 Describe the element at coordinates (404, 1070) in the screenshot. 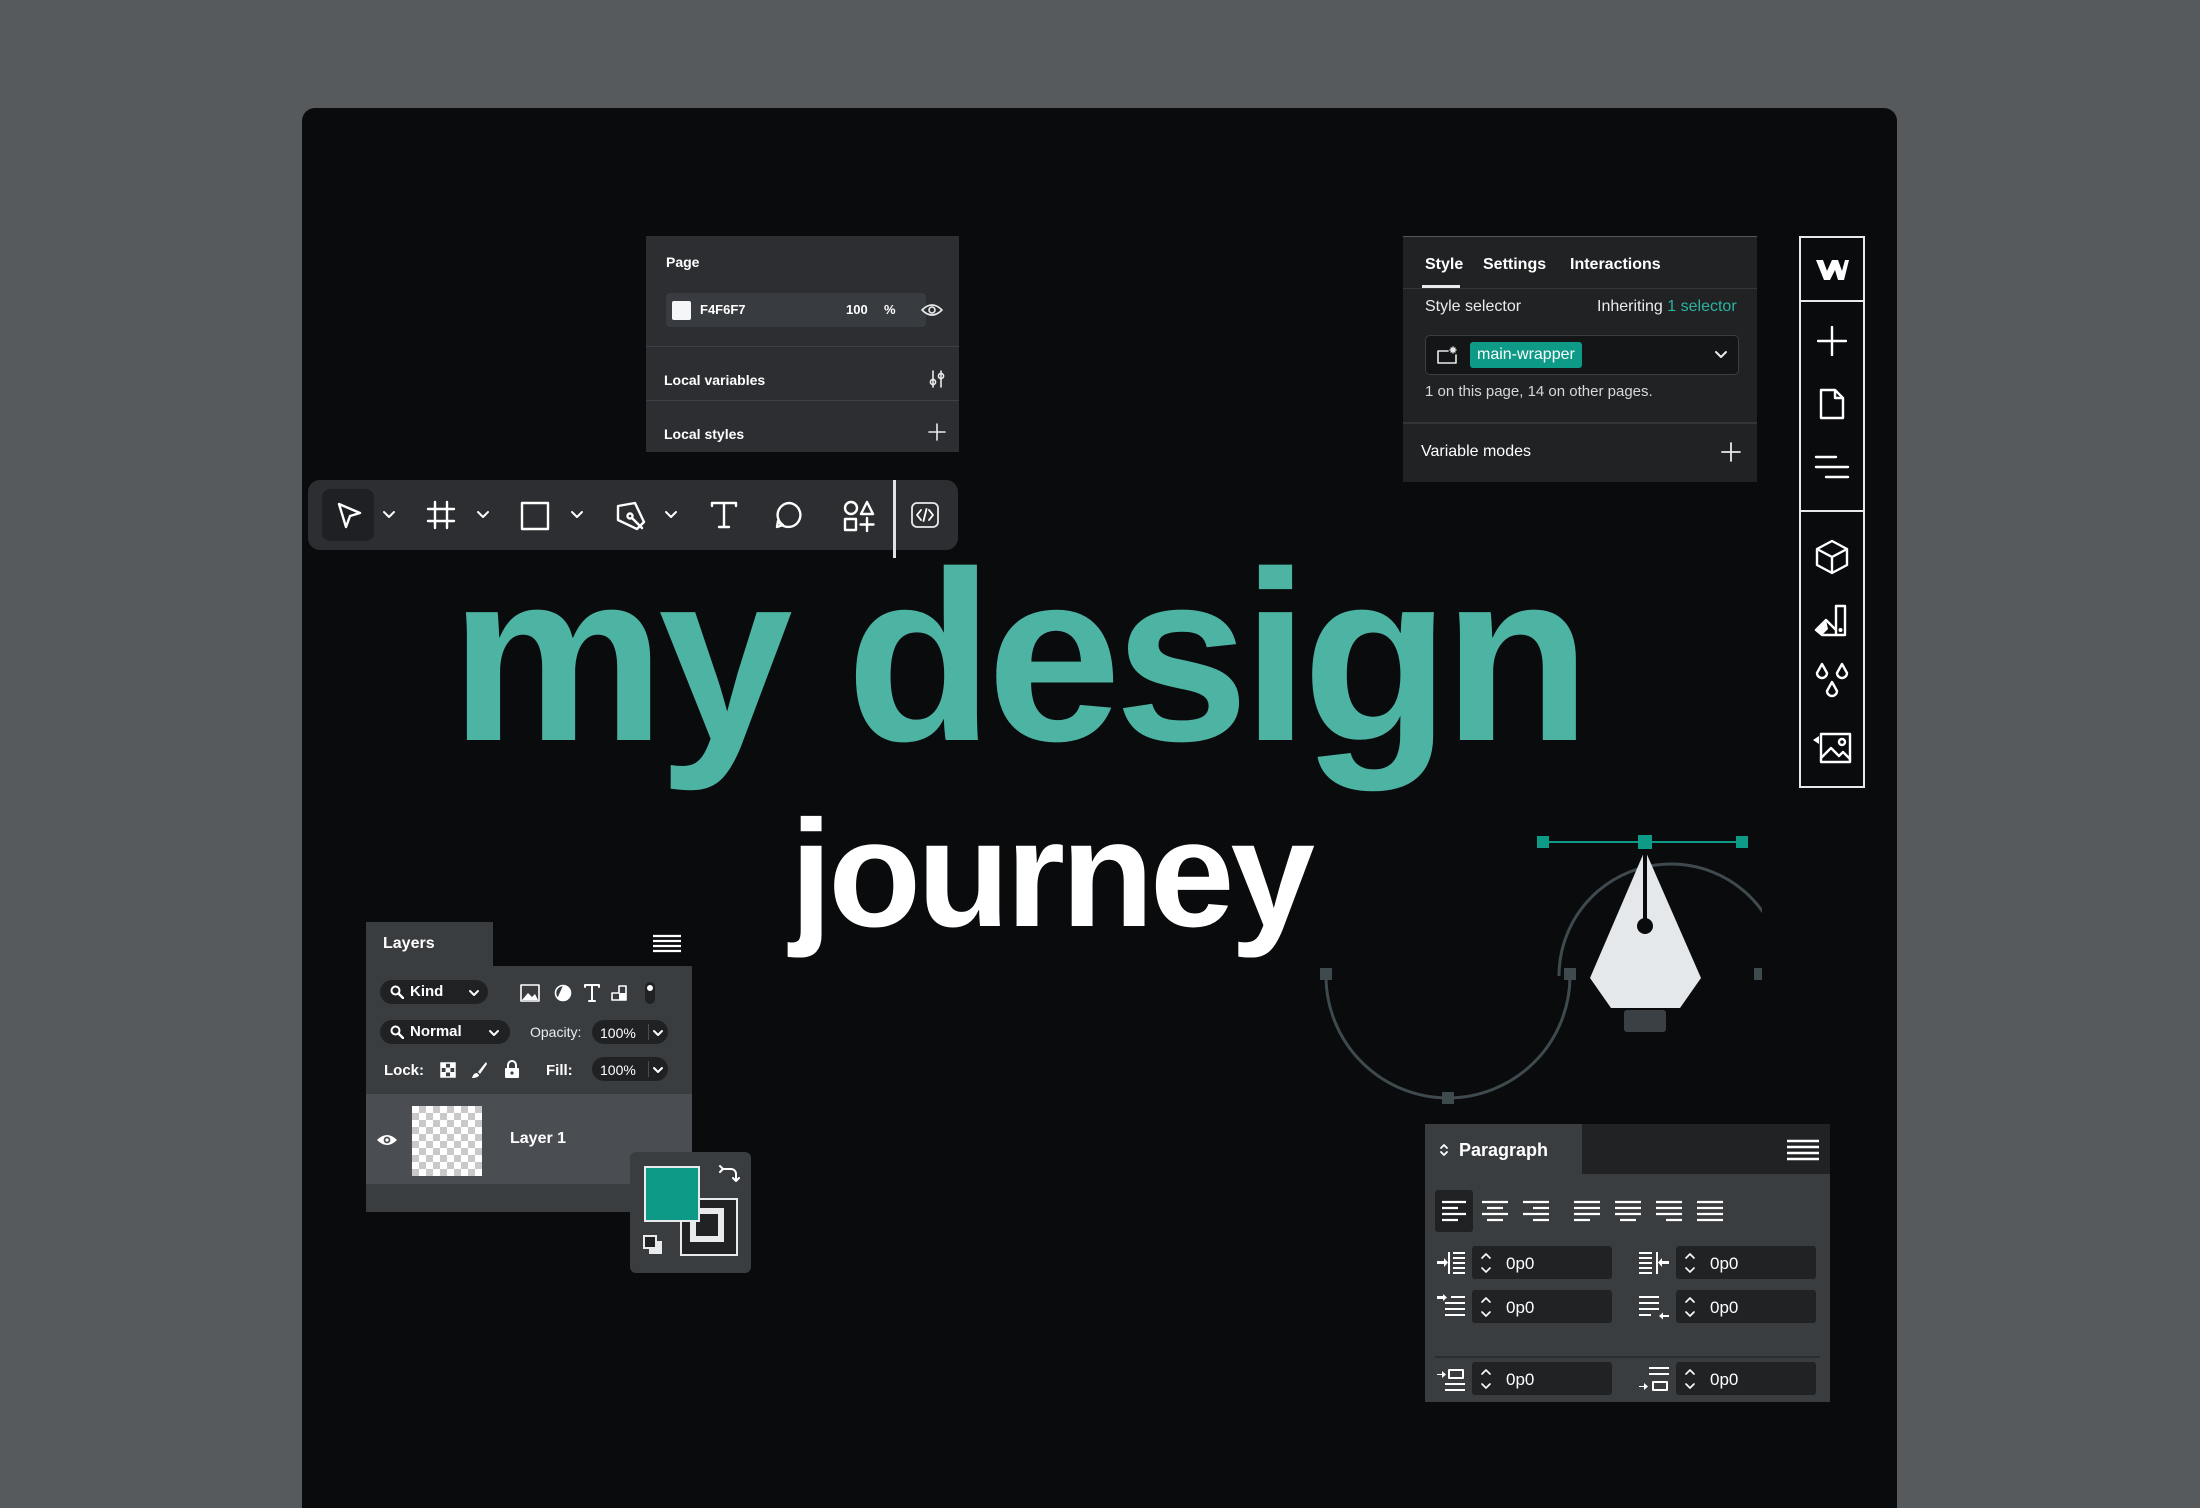

I see `lock-label: Lock:` at that location.